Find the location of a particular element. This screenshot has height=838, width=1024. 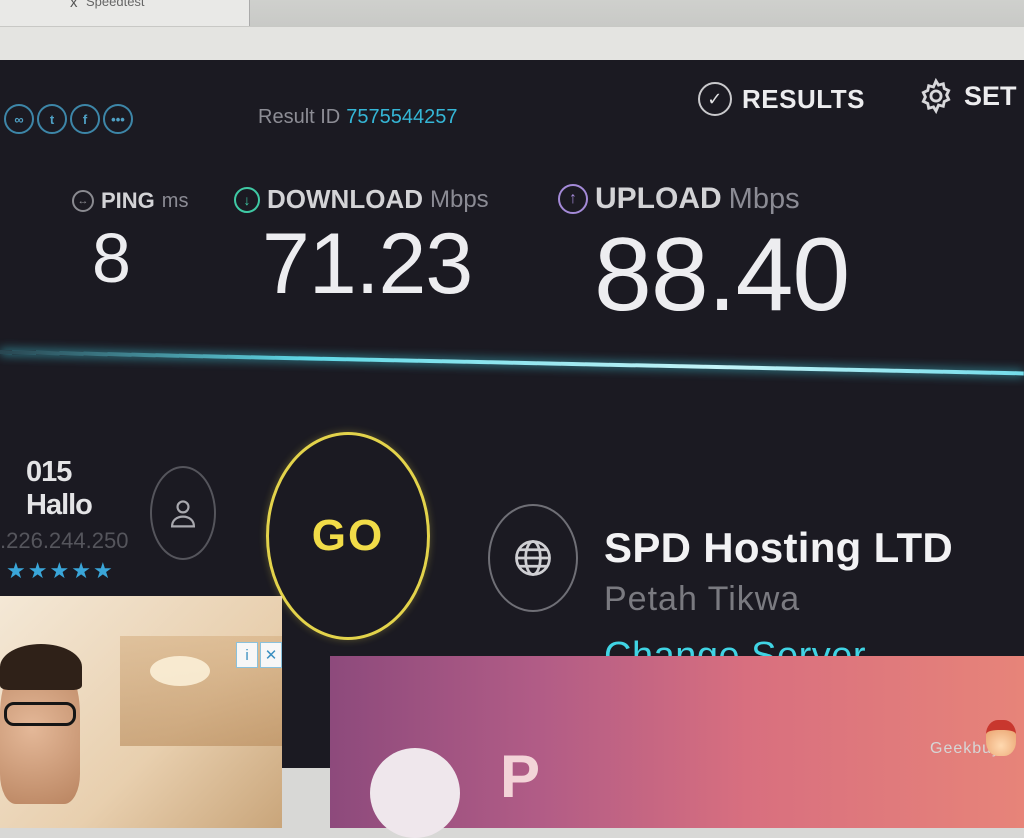

download-label: DOWNLOAD is located at coordinates (345, 199).